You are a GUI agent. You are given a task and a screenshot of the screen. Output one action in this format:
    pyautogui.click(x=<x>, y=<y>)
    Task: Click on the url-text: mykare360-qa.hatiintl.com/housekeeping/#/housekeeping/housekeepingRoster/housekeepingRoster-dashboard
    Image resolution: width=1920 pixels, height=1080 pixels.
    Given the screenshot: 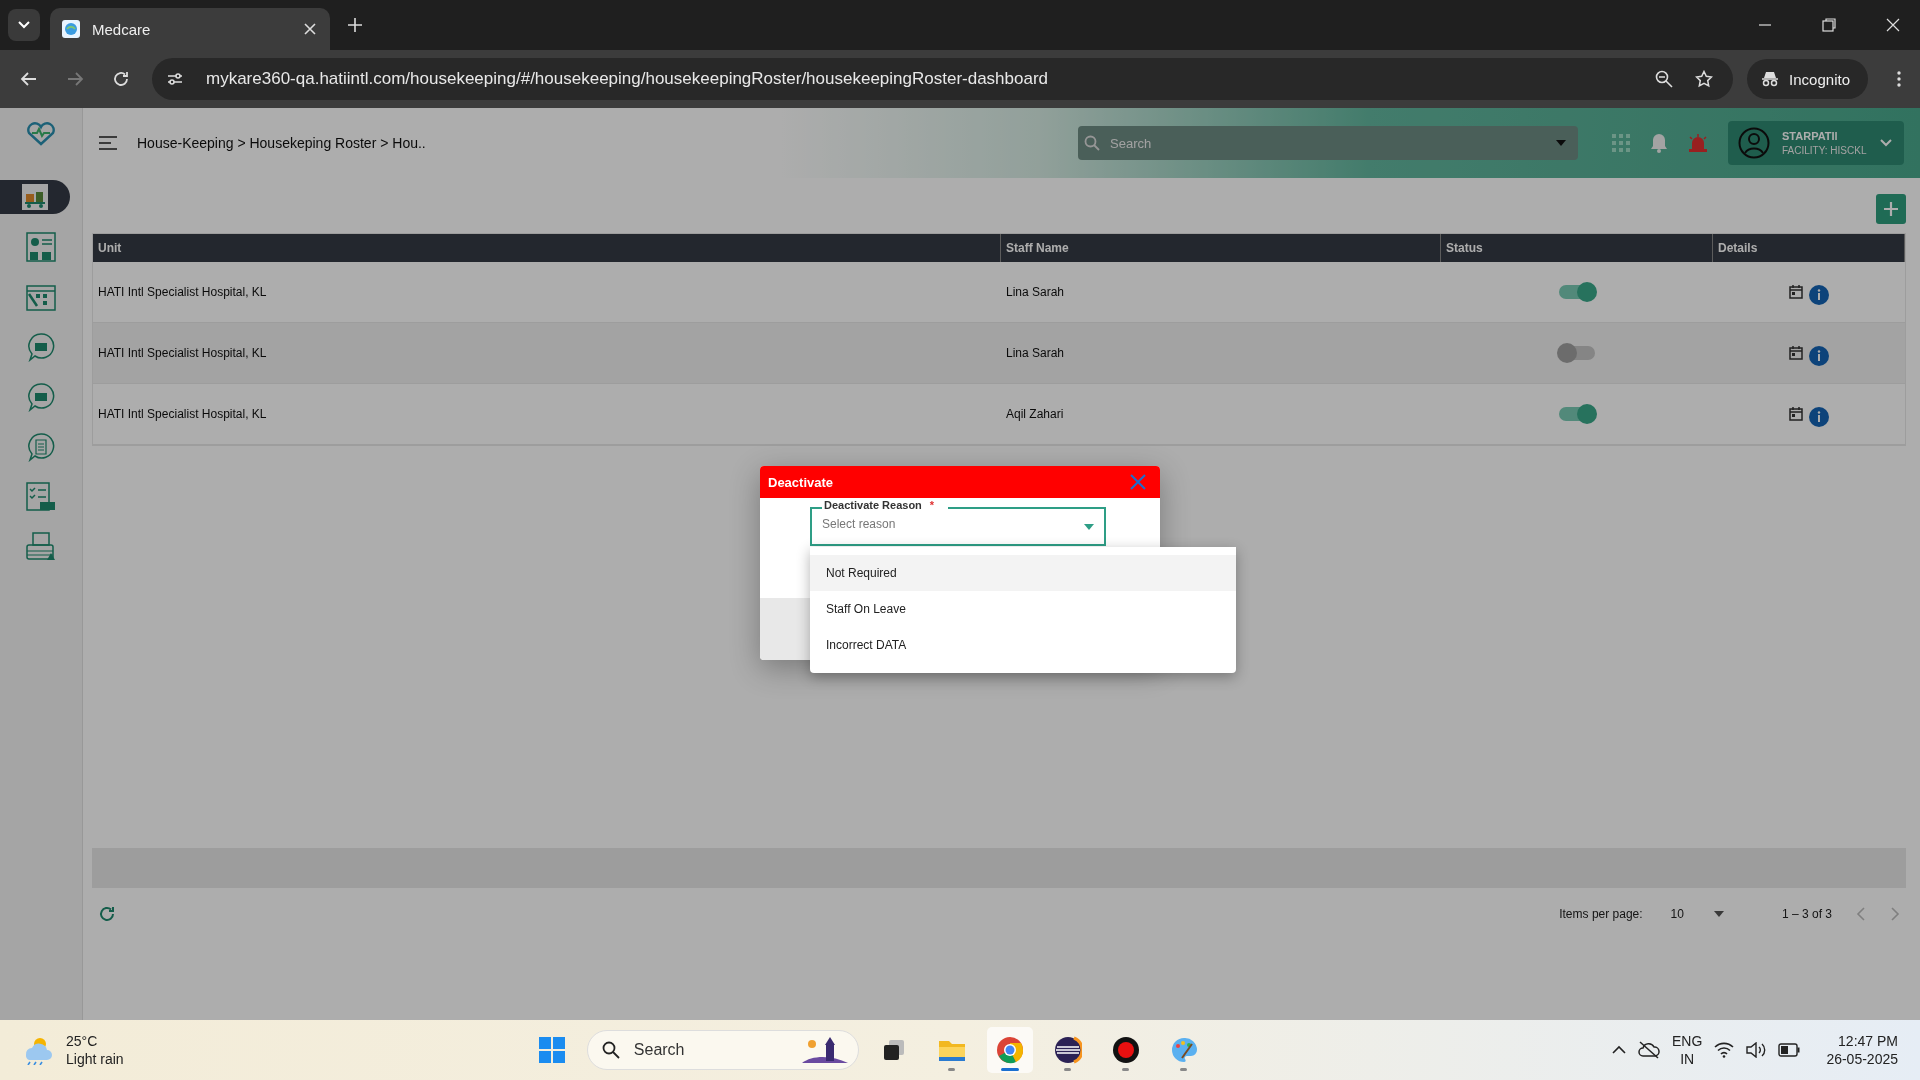 What is the action you would take?
    pyautogui.click(x=627, y=79)
    